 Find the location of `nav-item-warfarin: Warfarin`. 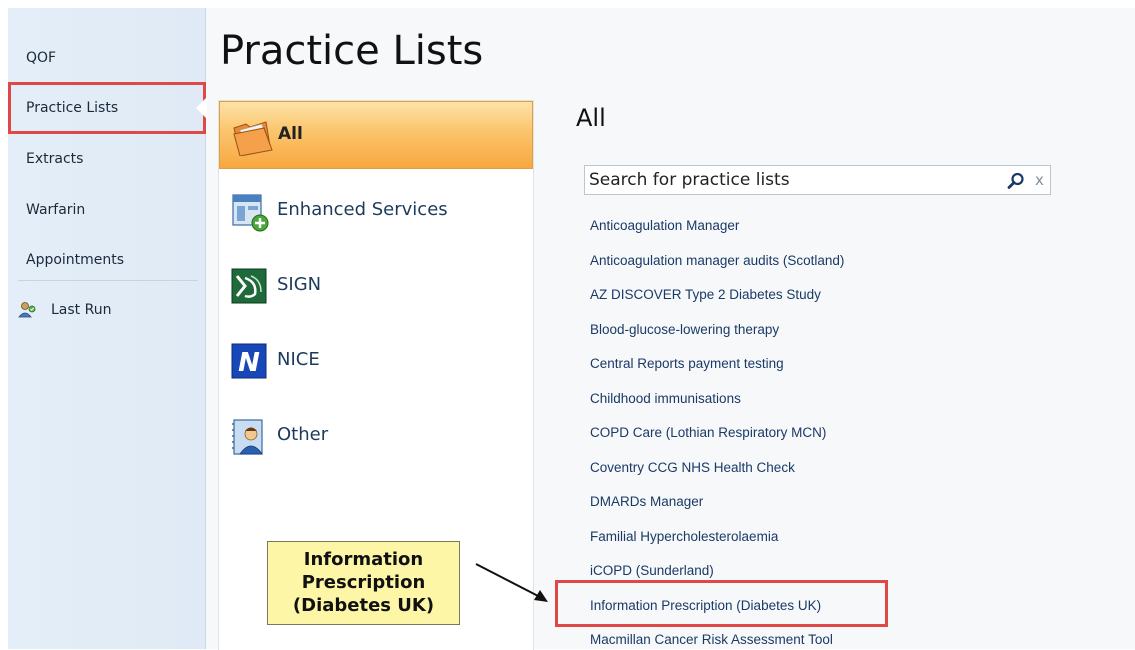

nav-item-warfarin: Warfarin is located at coordinates (55, 210).